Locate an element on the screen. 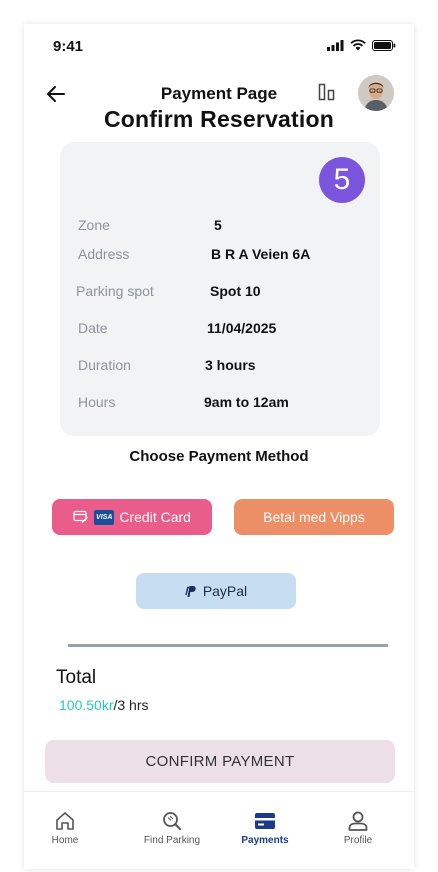 The image size is (438, 872). credit-card-button: VISA Credit Card is located at coordinates (132, 517).